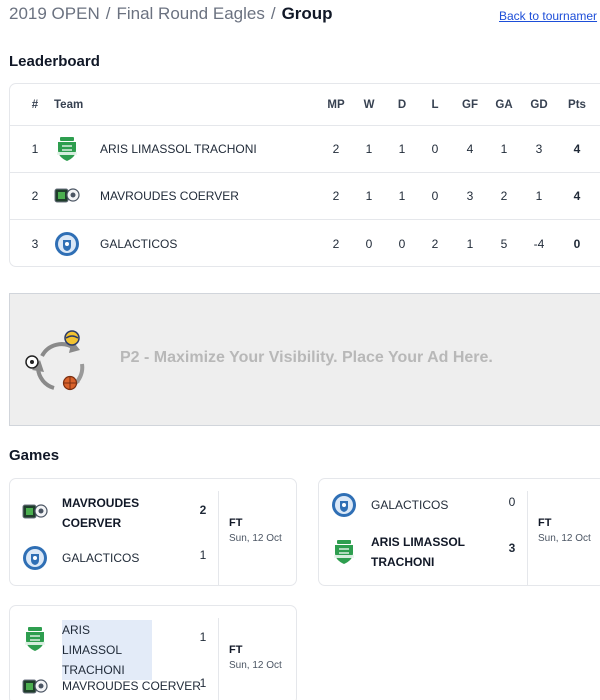 The height and width of the screenshot is (700, 600). What do you see at coordinates (470, 104) in the screenshot?
I see `column-header-gf: GF` at bounding box center [470, 104].